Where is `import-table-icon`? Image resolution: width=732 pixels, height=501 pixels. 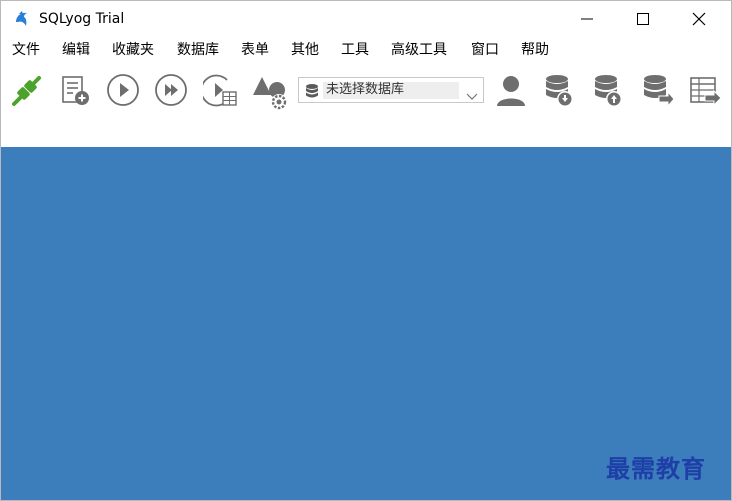
import-table-icon is located at coordinates (706, 92).